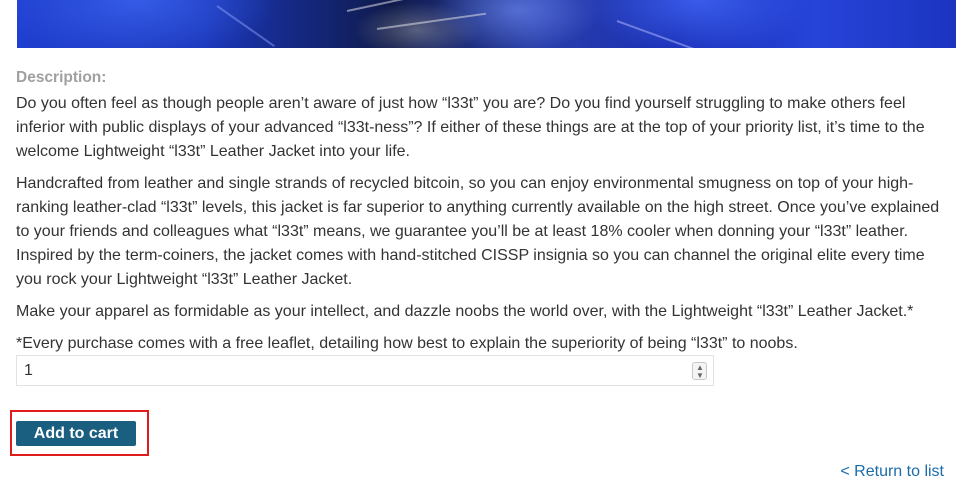 This screenshot has width=956, height=497. Describe the element at coordinates (700, 368) in the screenshot. I see `chevron-up-icon: ▲` at that location.